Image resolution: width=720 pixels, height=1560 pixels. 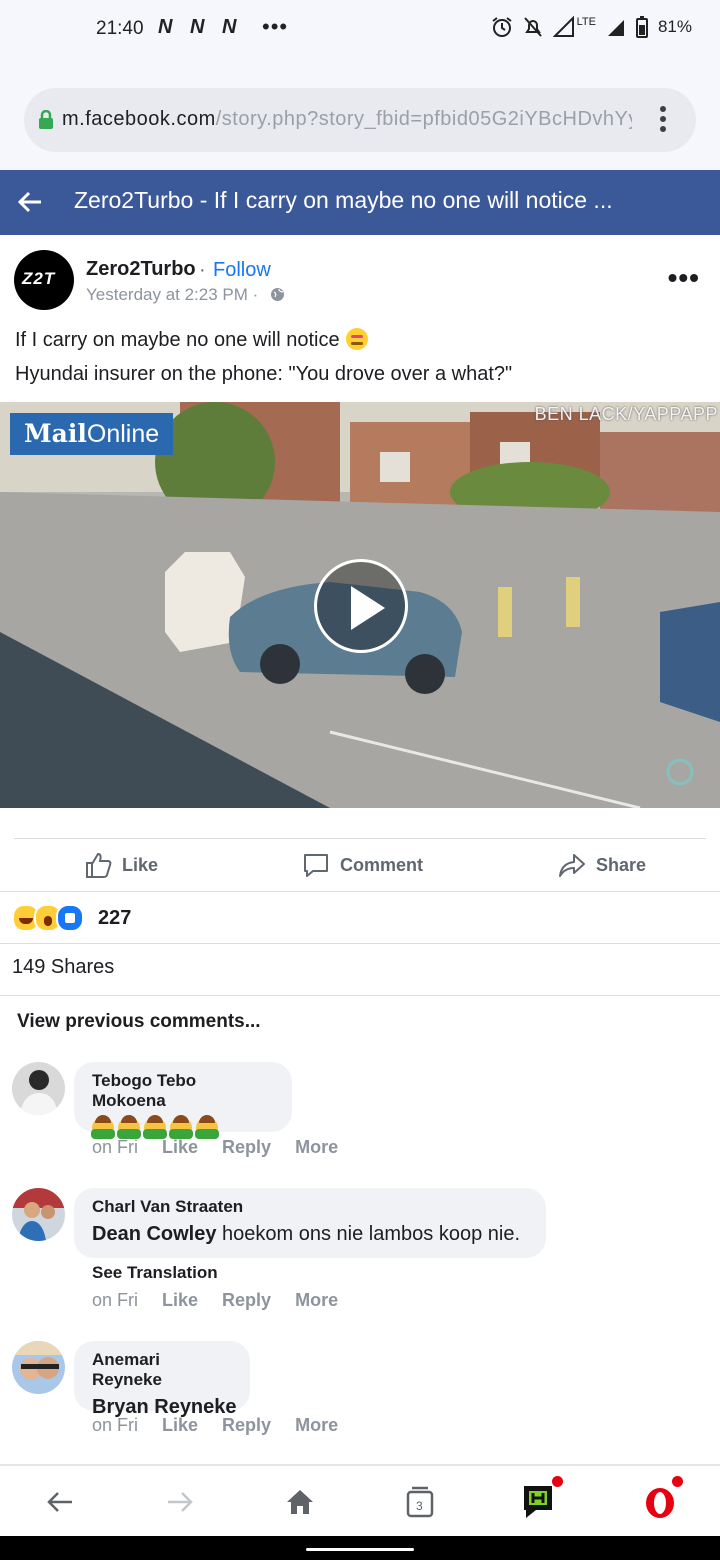 I want to click on shares-count: 149 Shares, so click(x=63, y=967).